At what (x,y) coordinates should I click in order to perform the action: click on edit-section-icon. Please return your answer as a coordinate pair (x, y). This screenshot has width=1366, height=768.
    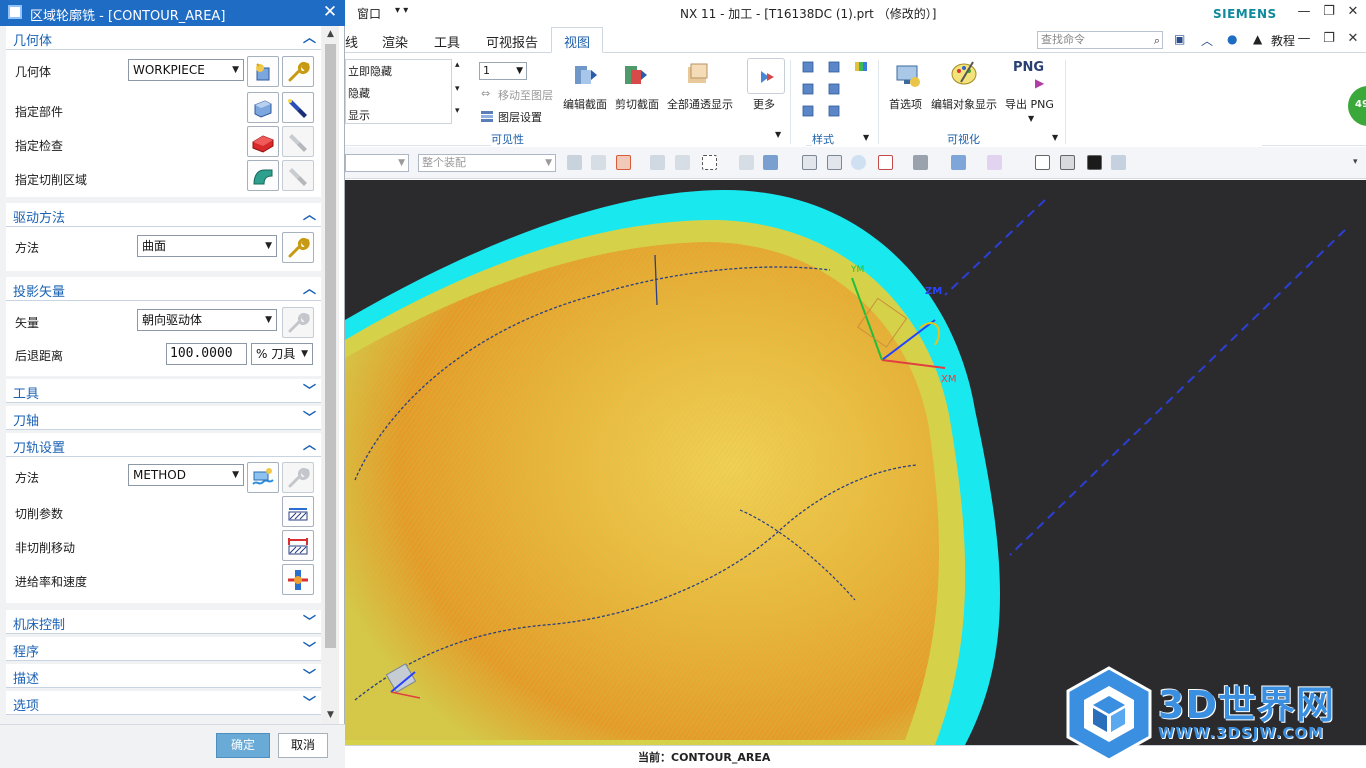
    Looking at the image, I should click on (585, 75).